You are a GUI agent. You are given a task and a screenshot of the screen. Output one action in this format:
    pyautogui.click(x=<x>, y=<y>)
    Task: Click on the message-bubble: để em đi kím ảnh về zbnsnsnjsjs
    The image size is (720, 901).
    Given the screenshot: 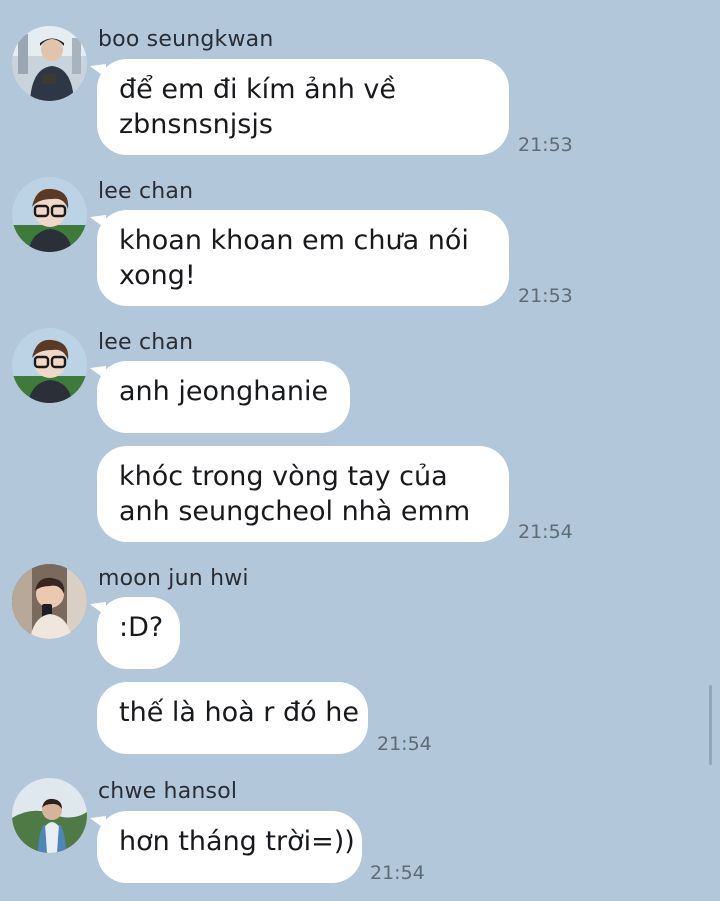 What is the action you would take?
    pyautogui.click(x=303, y=107)
    